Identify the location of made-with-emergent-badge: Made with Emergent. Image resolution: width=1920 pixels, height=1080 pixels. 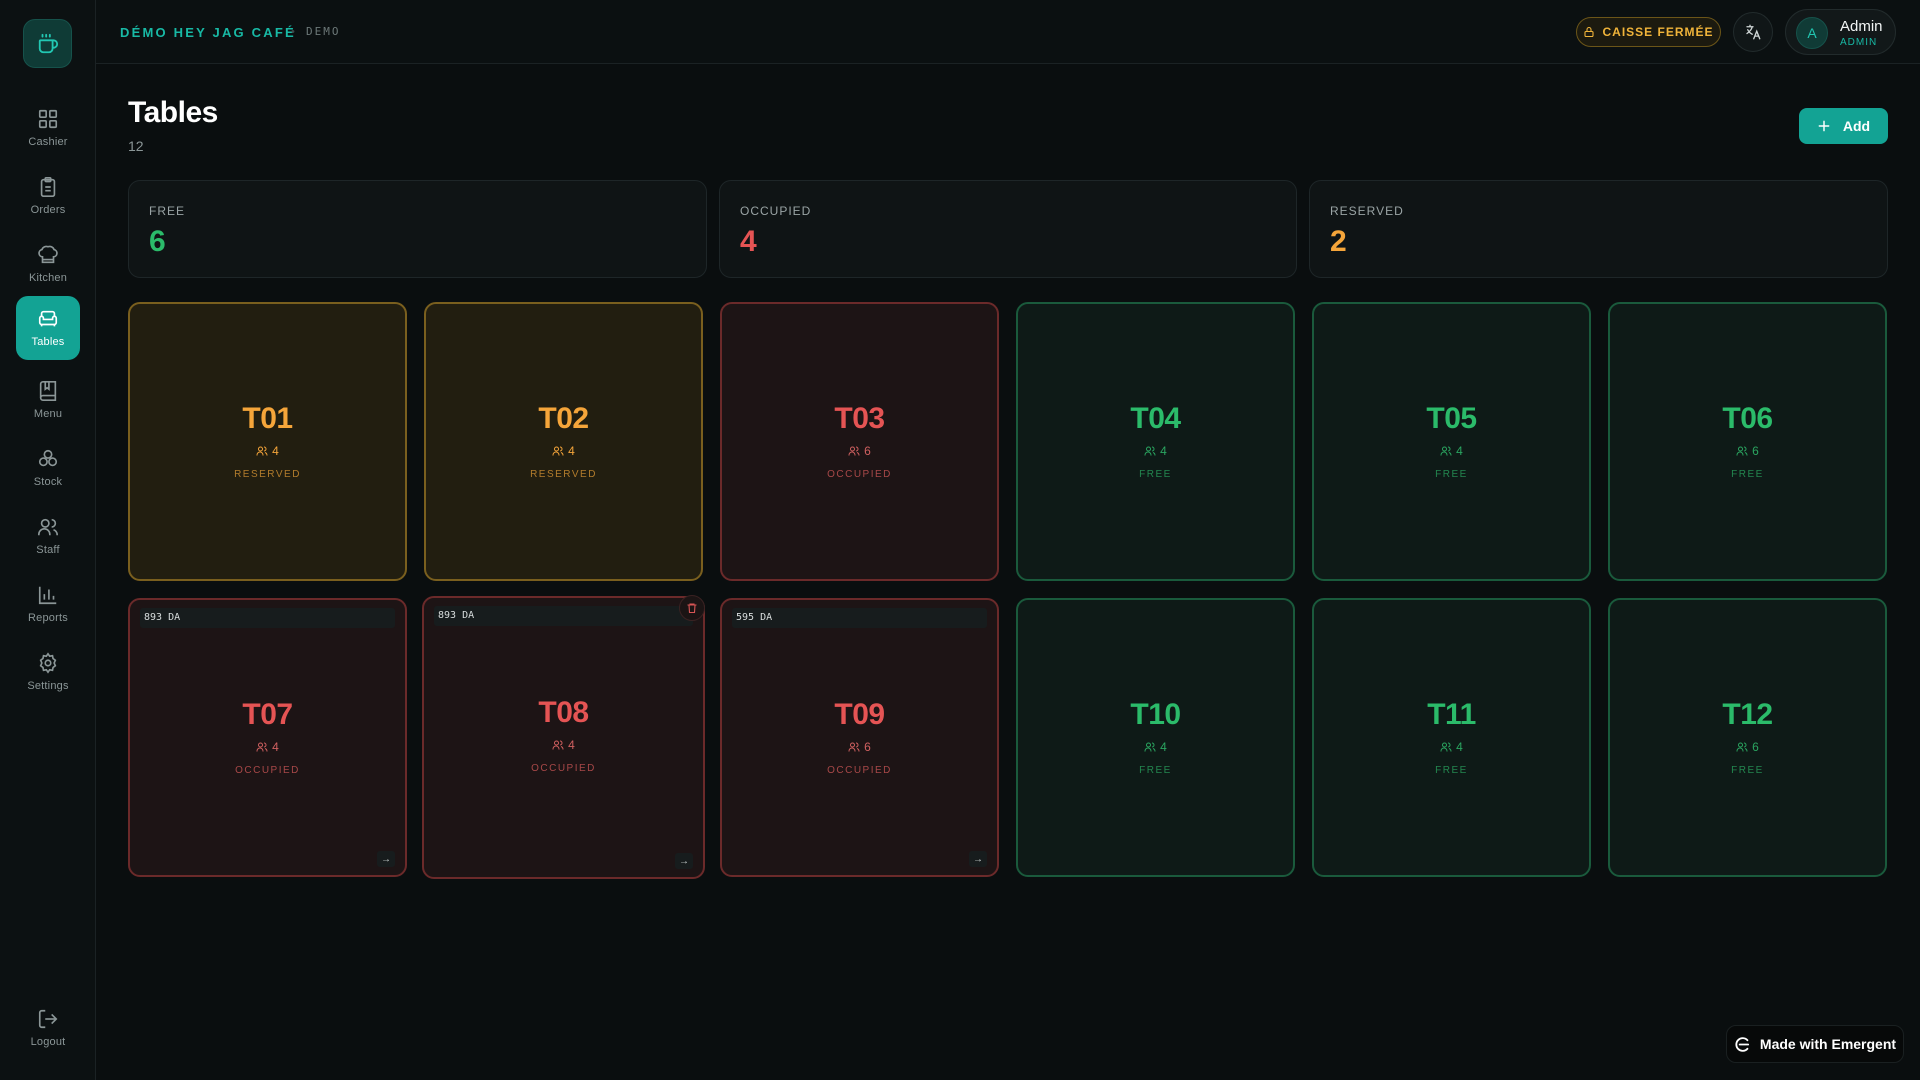
(1815, 1044).